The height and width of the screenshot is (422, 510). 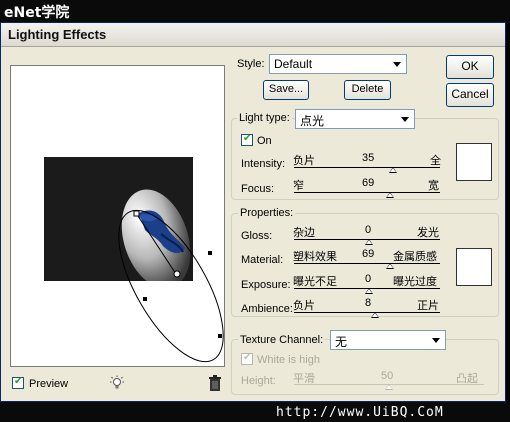 I want to click on watermark-bottom: http://www.UiBQ.CoM, so click(x=360, y=412).